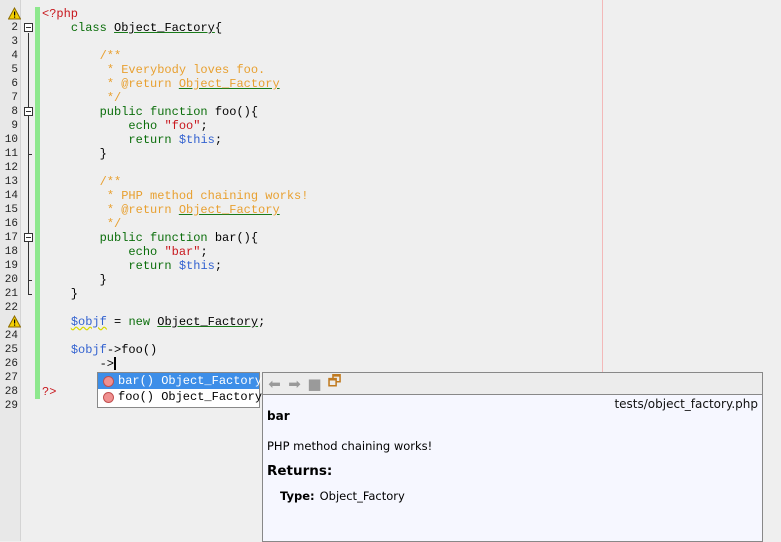  What do you see at coordinates (14, 13) in the screenshot?
I see `hint-bulb-warning-icon` at bounding box center [14, 13].